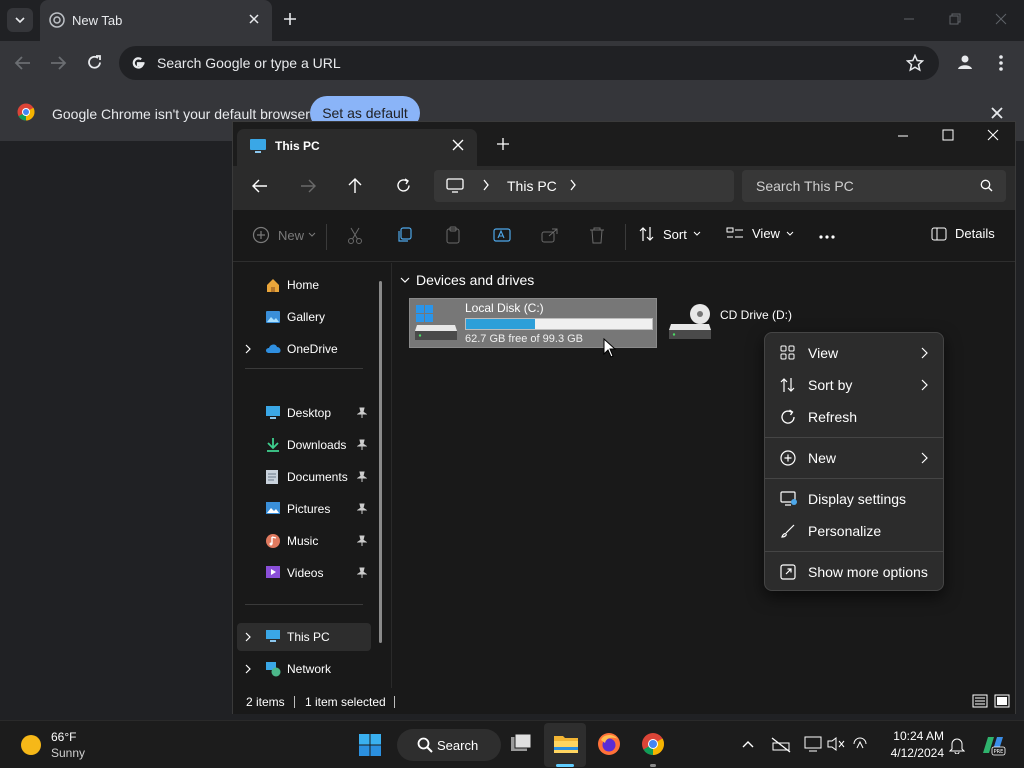 This screenshot has height=768, width=1024. I want to click on taskbar-search: Search, so click(449, 745).